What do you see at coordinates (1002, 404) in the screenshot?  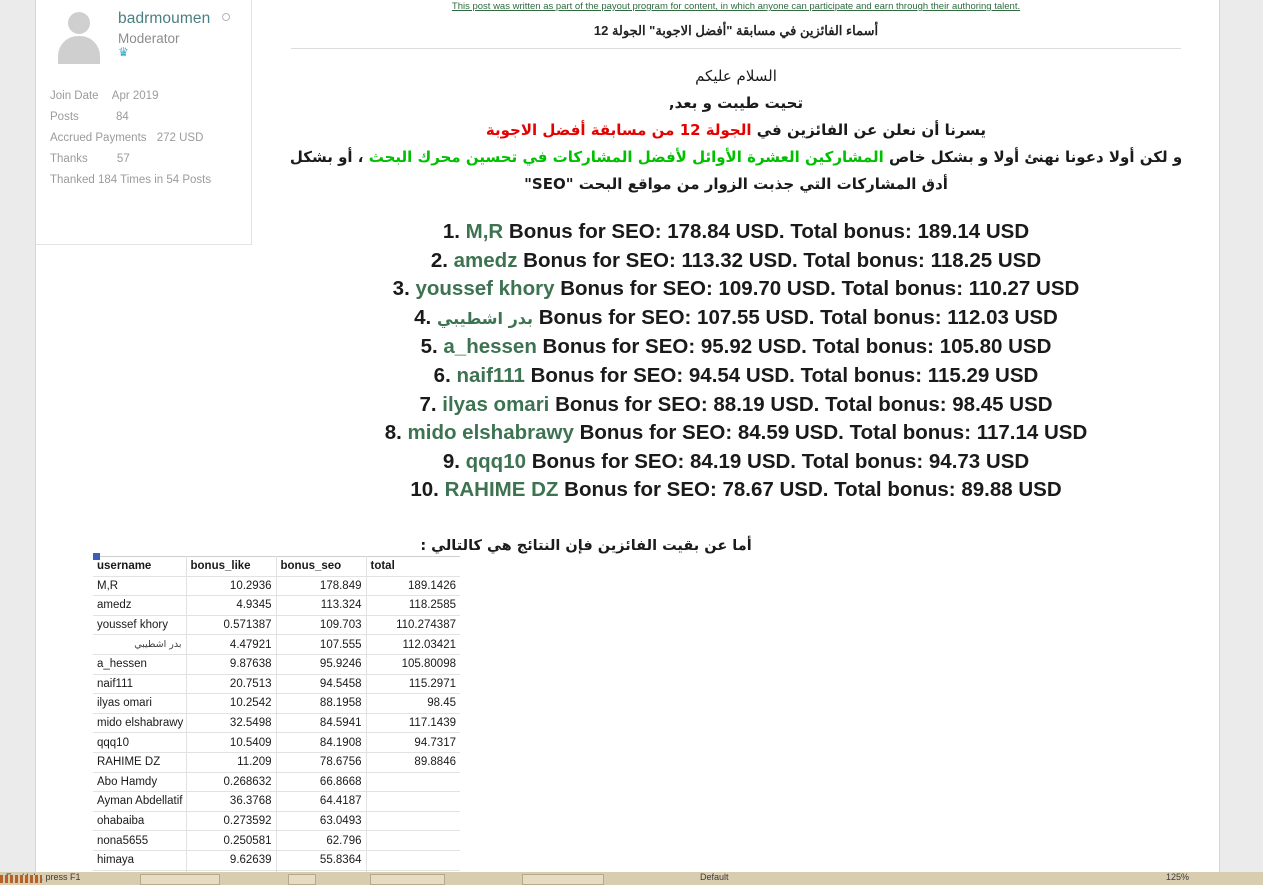 I see `winner-total-value: 98.45 USD` at bounding box center [1002, 404].